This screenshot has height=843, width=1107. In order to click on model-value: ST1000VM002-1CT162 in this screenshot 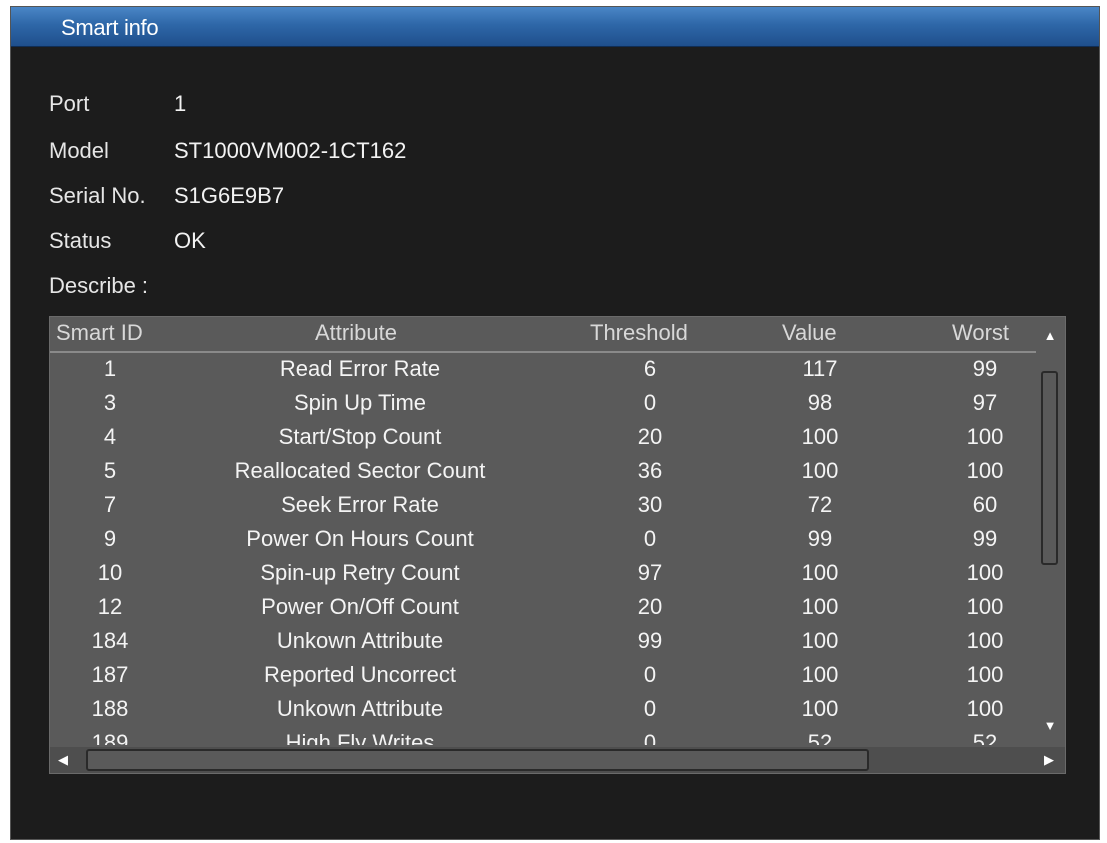, I will do `click(290, 150)`.